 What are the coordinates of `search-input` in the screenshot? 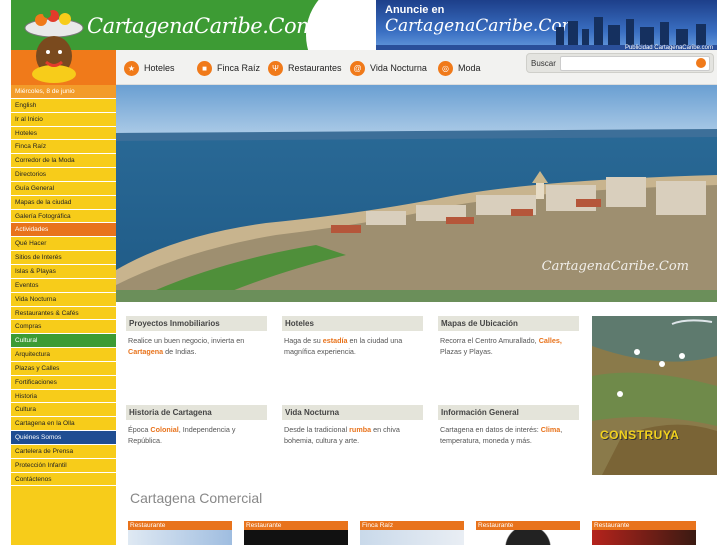 It's located at (635, 63).